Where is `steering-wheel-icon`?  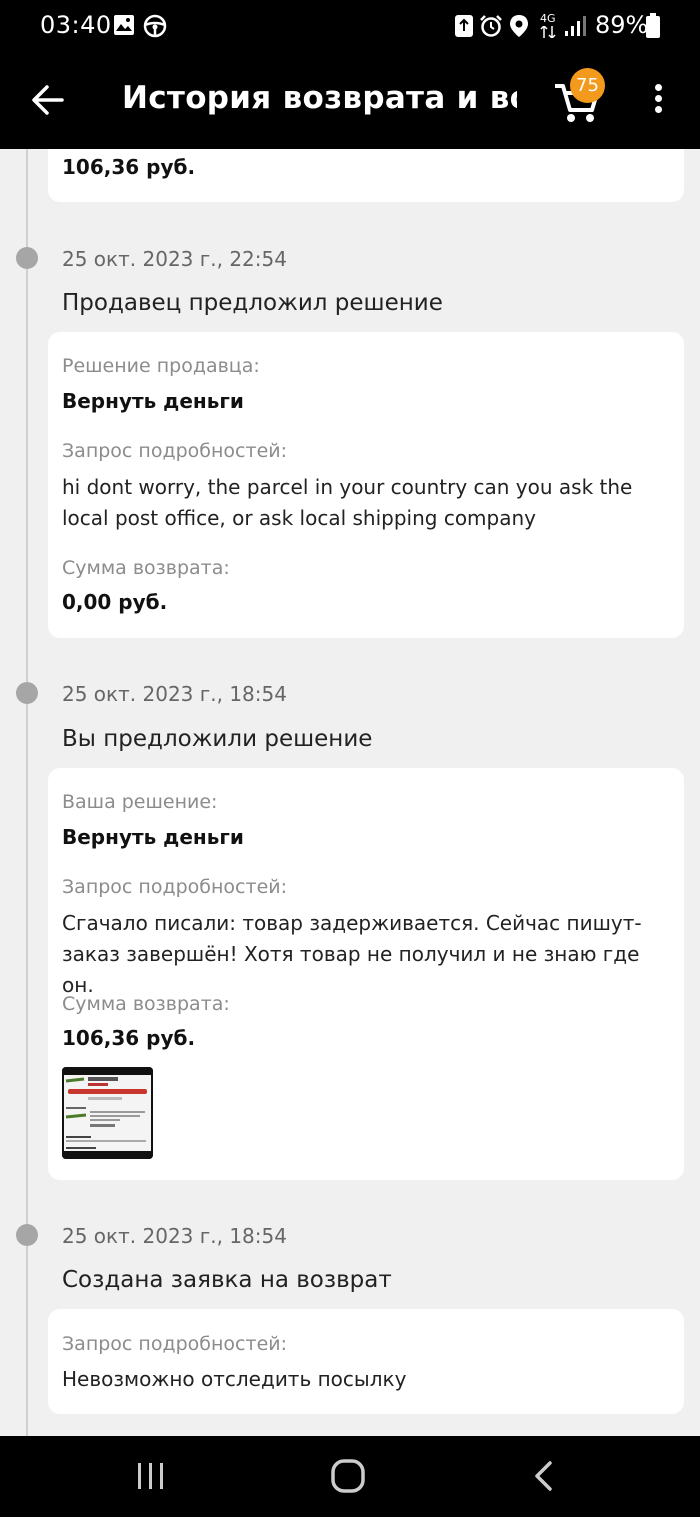
steering-wheel-icon is located at coordinates (155, 26).